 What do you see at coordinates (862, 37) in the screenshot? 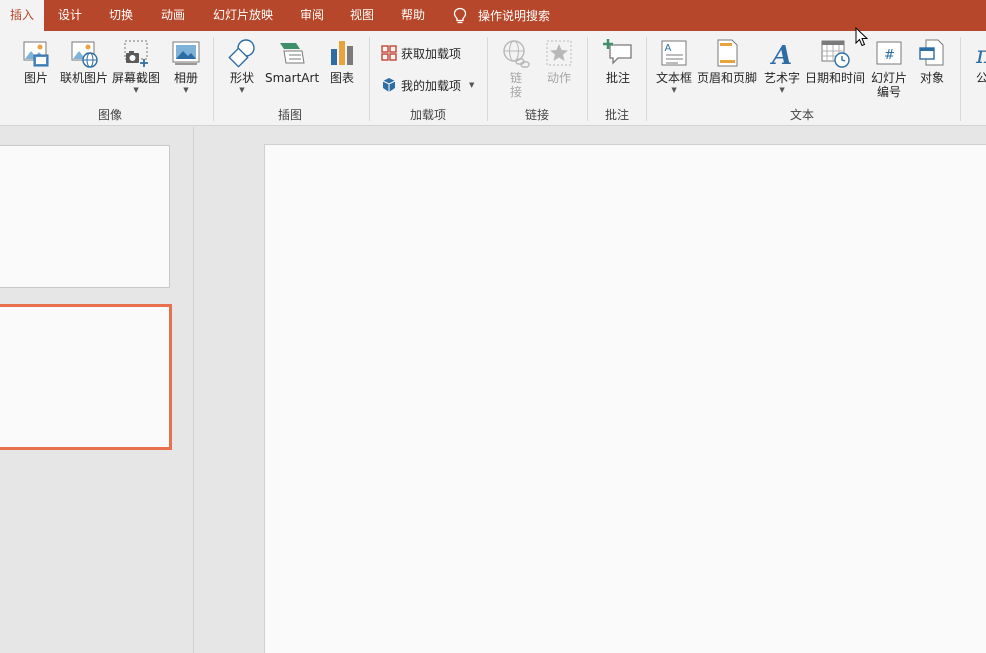
I see `mouse-cursor-icon` at bounding box center [862, 37].